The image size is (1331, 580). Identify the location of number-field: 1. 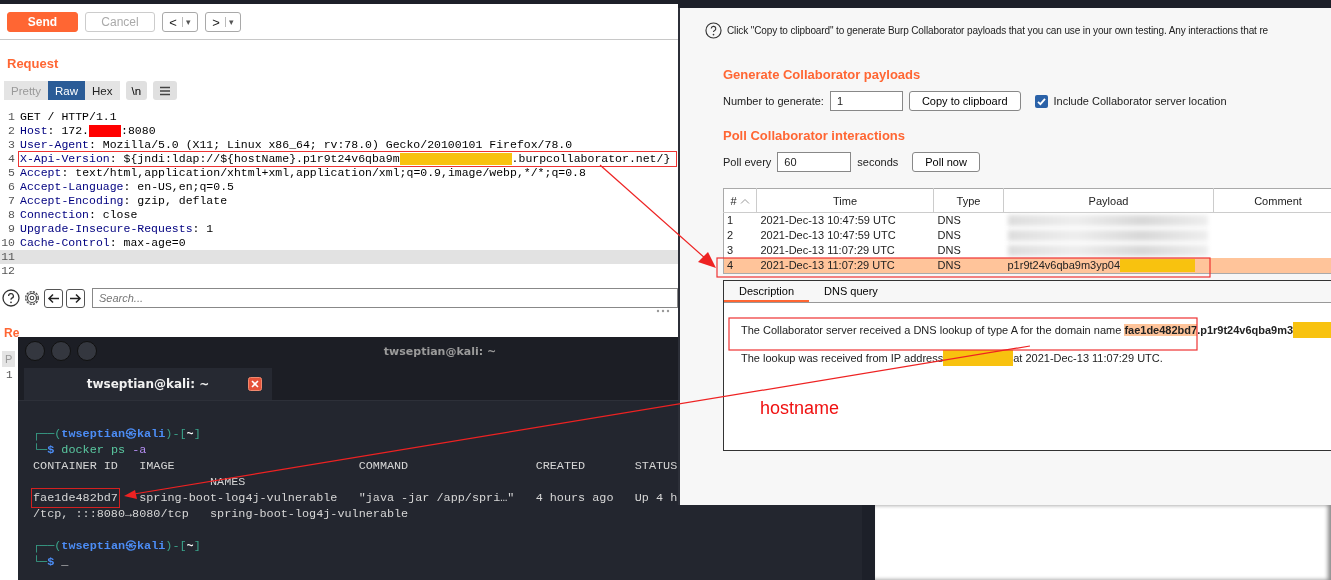
(866, 101).